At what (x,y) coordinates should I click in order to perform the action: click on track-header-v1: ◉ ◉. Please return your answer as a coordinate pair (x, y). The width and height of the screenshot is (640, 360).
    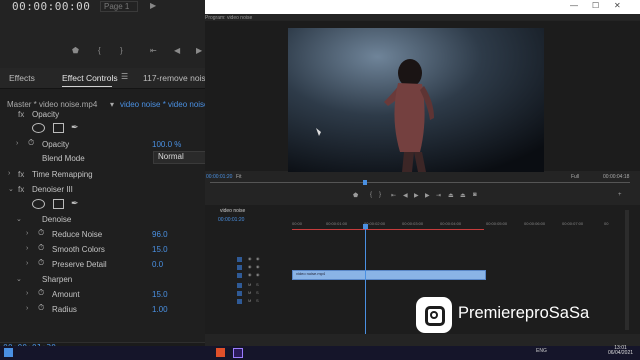
    Looking at the image, I should click on (258, 276).